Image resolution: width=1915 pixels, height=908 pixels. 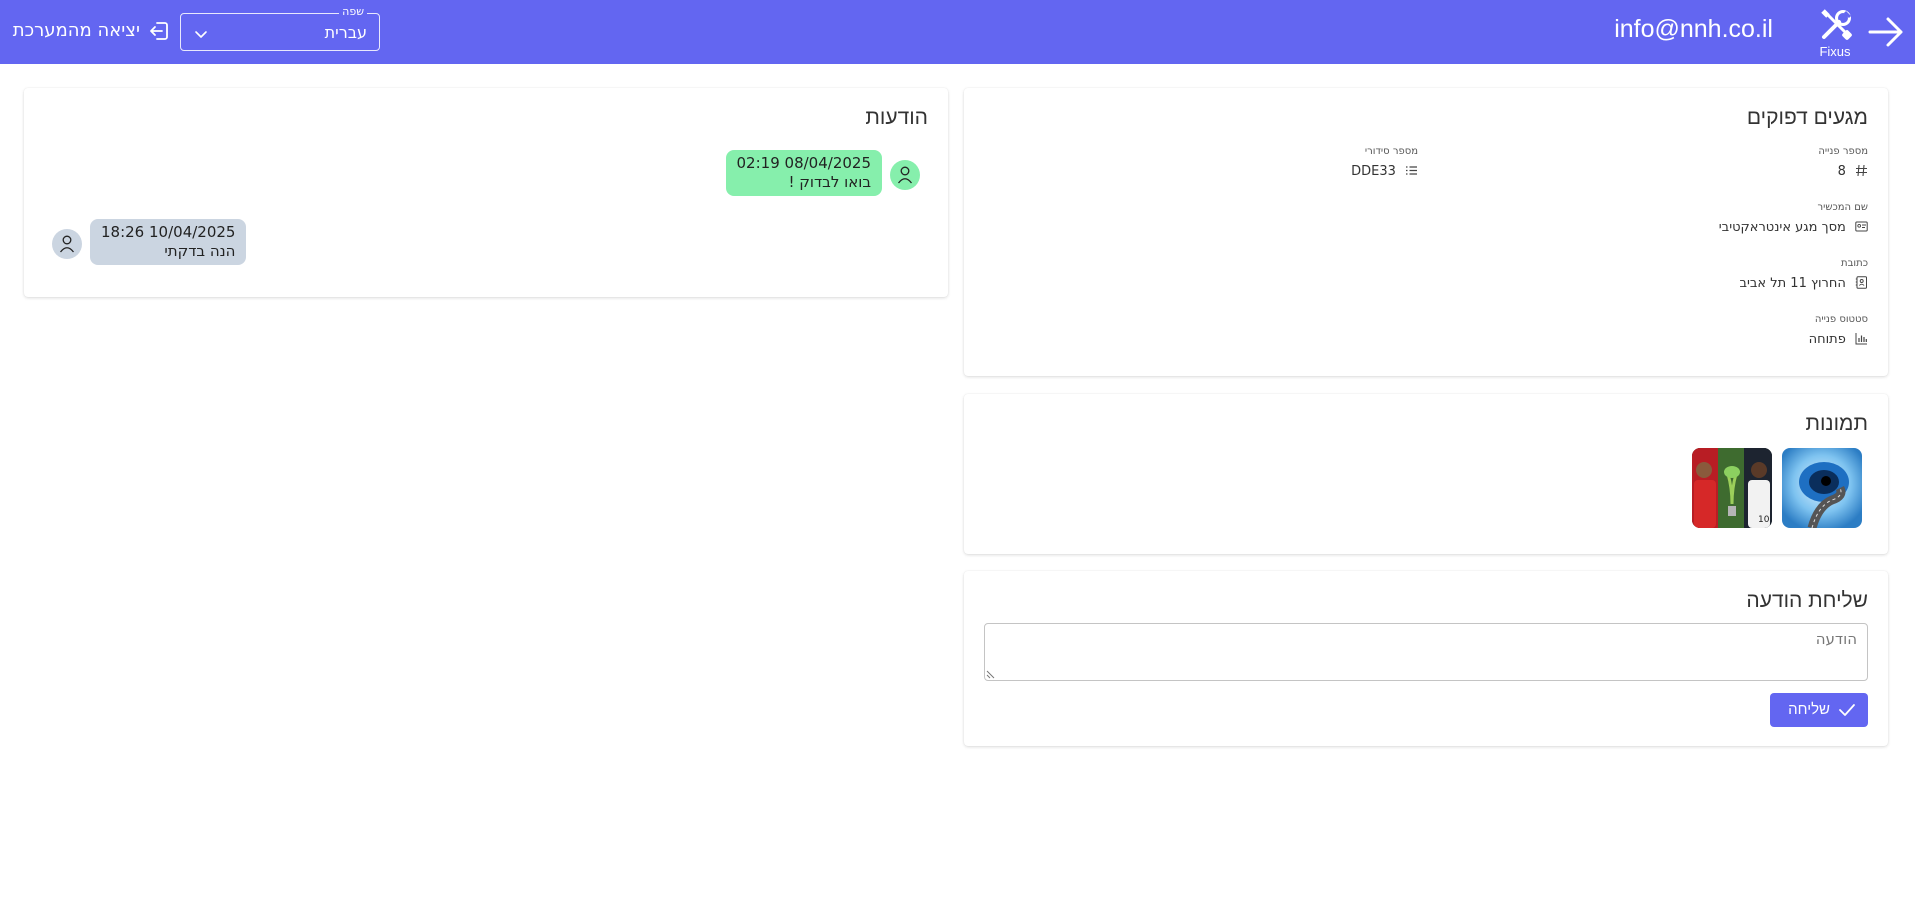 What do you see at coordinates (1861, 226) in the screenshot?
I see `id-card-icon` at bounding box center [1861, 226].